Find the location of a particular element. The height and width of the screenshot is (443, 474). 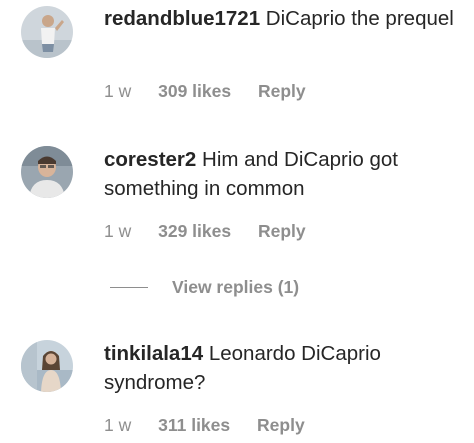

comment-likes-count: 309 likes is located at coordinates (194, 91).